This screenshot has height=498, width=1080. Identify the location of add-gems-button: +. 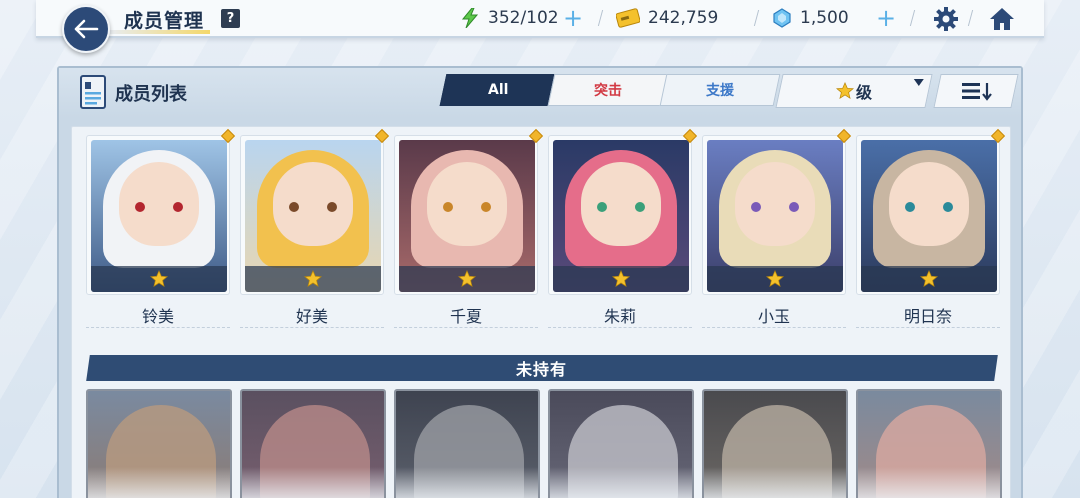
(886, 18).